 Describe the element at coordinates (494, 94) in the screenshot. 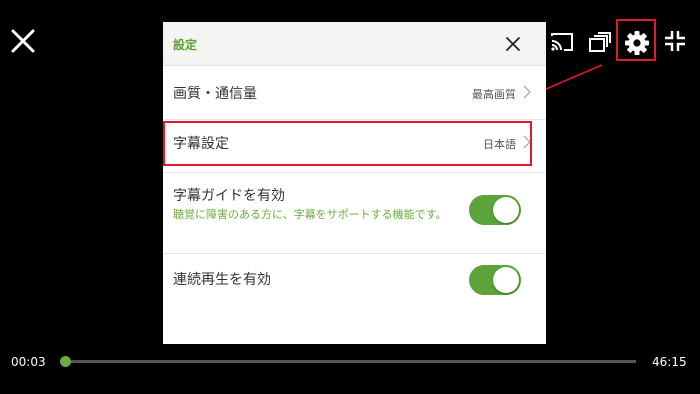

I see `row-value: 最高画質` at that location.